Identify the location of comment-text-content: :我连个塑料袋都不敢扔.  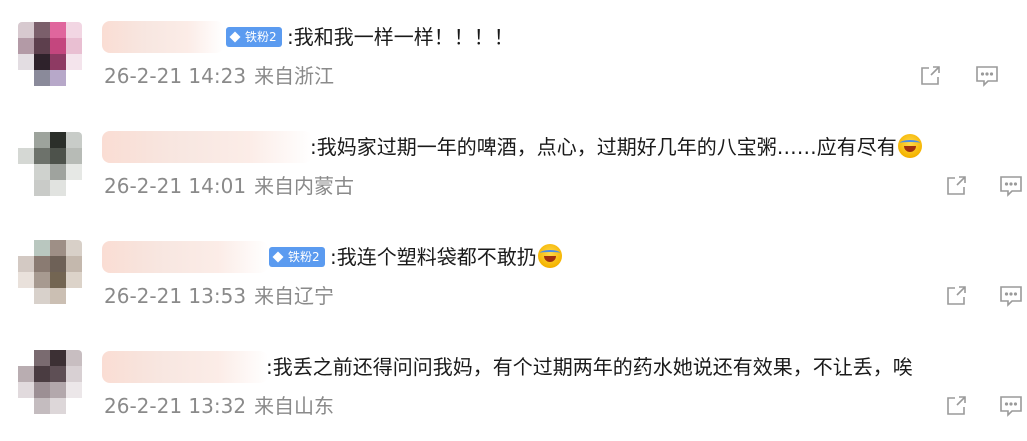
(433, 257).